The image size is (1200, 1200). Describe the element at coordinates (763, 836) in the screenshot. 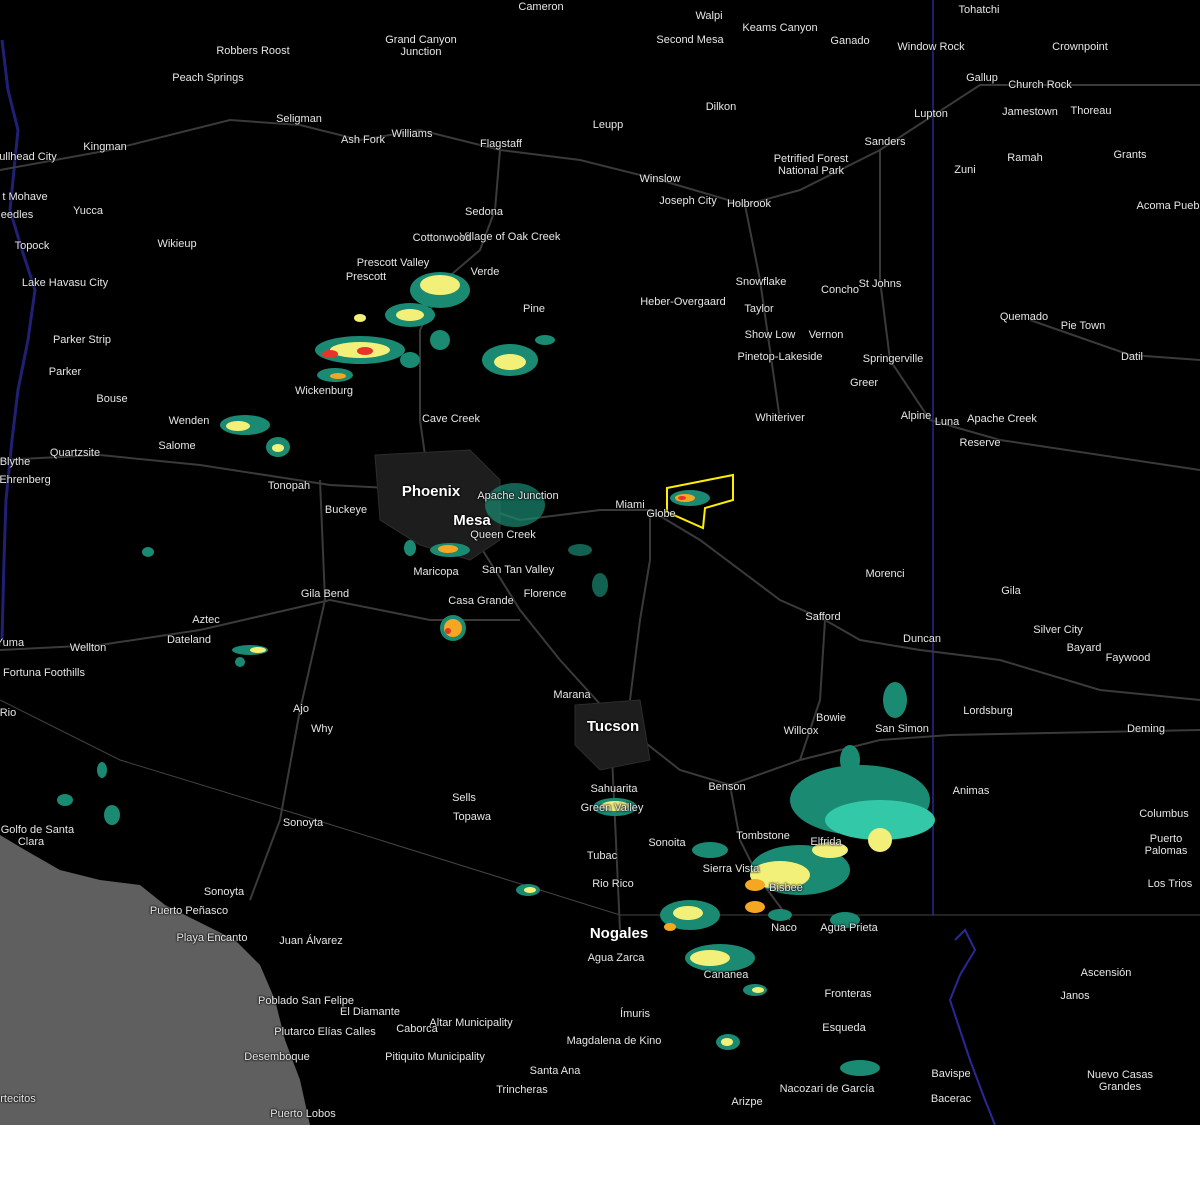

I see `place-label: Tombstone` at that location.